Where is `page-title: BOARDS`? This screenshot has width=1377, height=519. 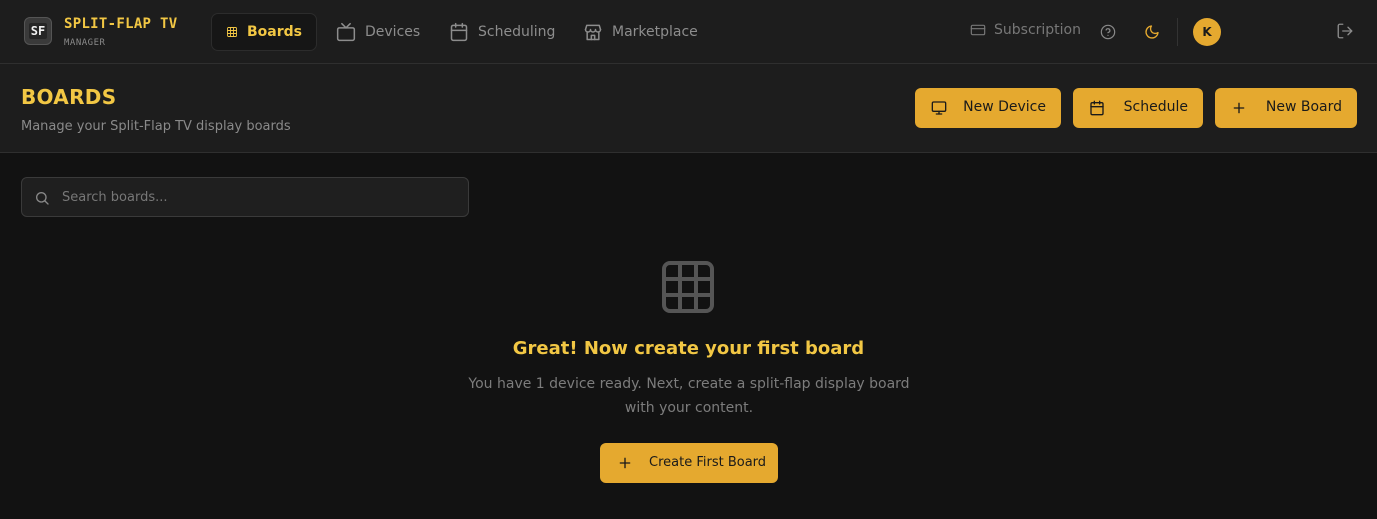 page-title: BOARDS is located at coordinates (69, 97).